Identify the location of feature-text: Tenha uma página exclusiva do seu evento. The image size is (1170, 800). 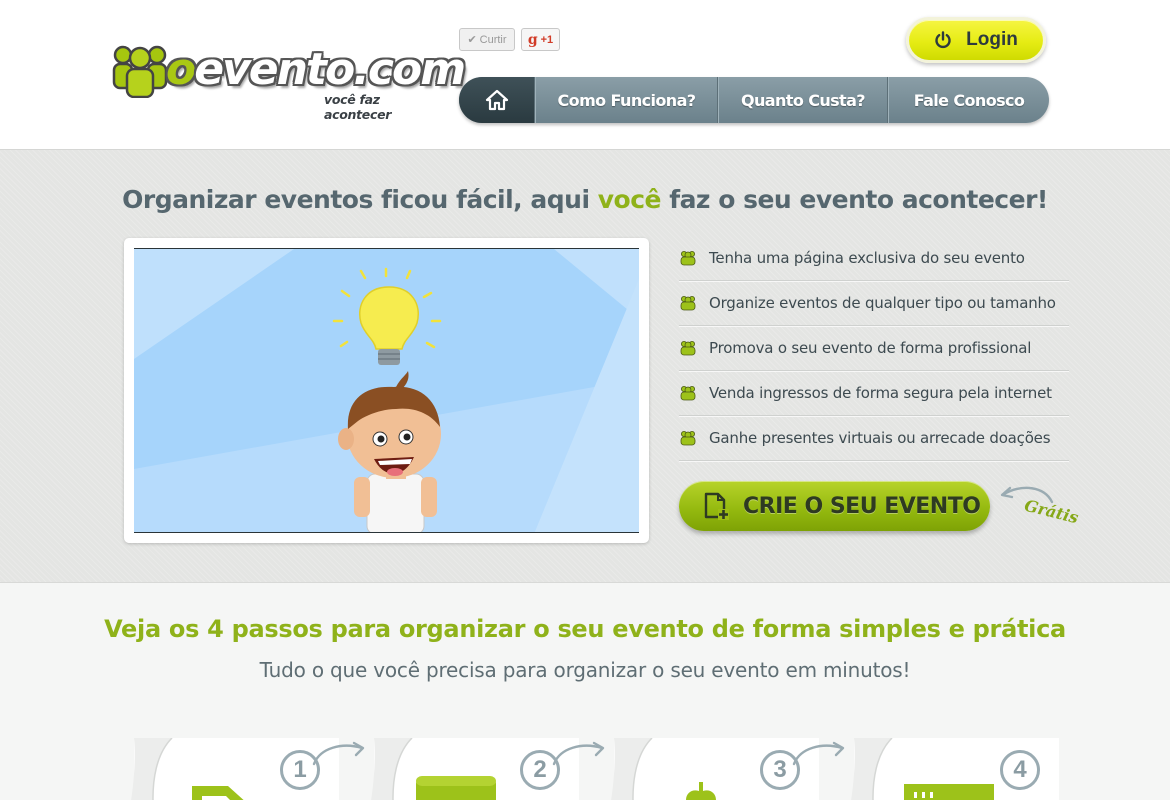
(867, 258).